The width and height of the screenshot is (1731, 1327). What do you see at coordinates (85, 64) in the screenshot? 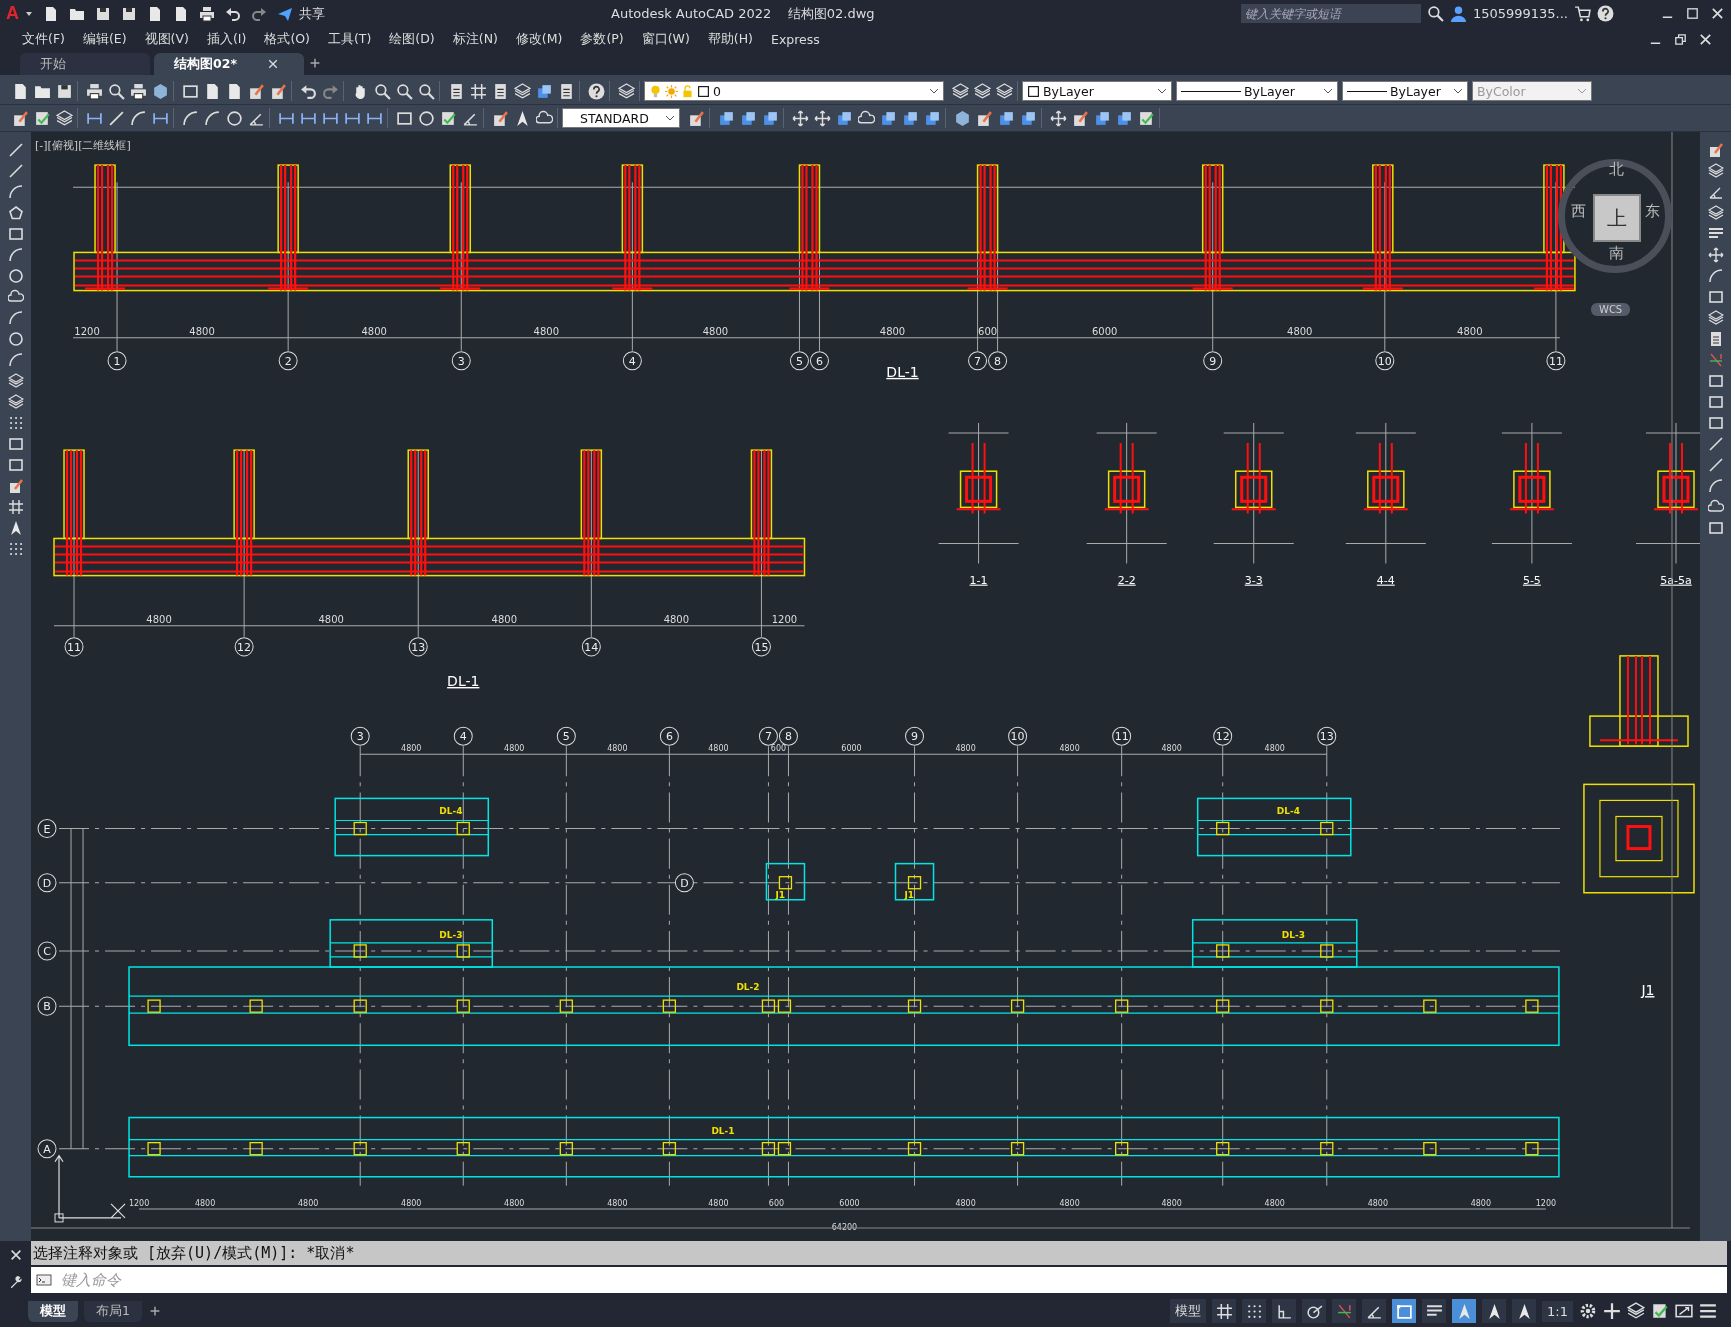
I see `file-tab: 开始` at bounding box center [85, 64].